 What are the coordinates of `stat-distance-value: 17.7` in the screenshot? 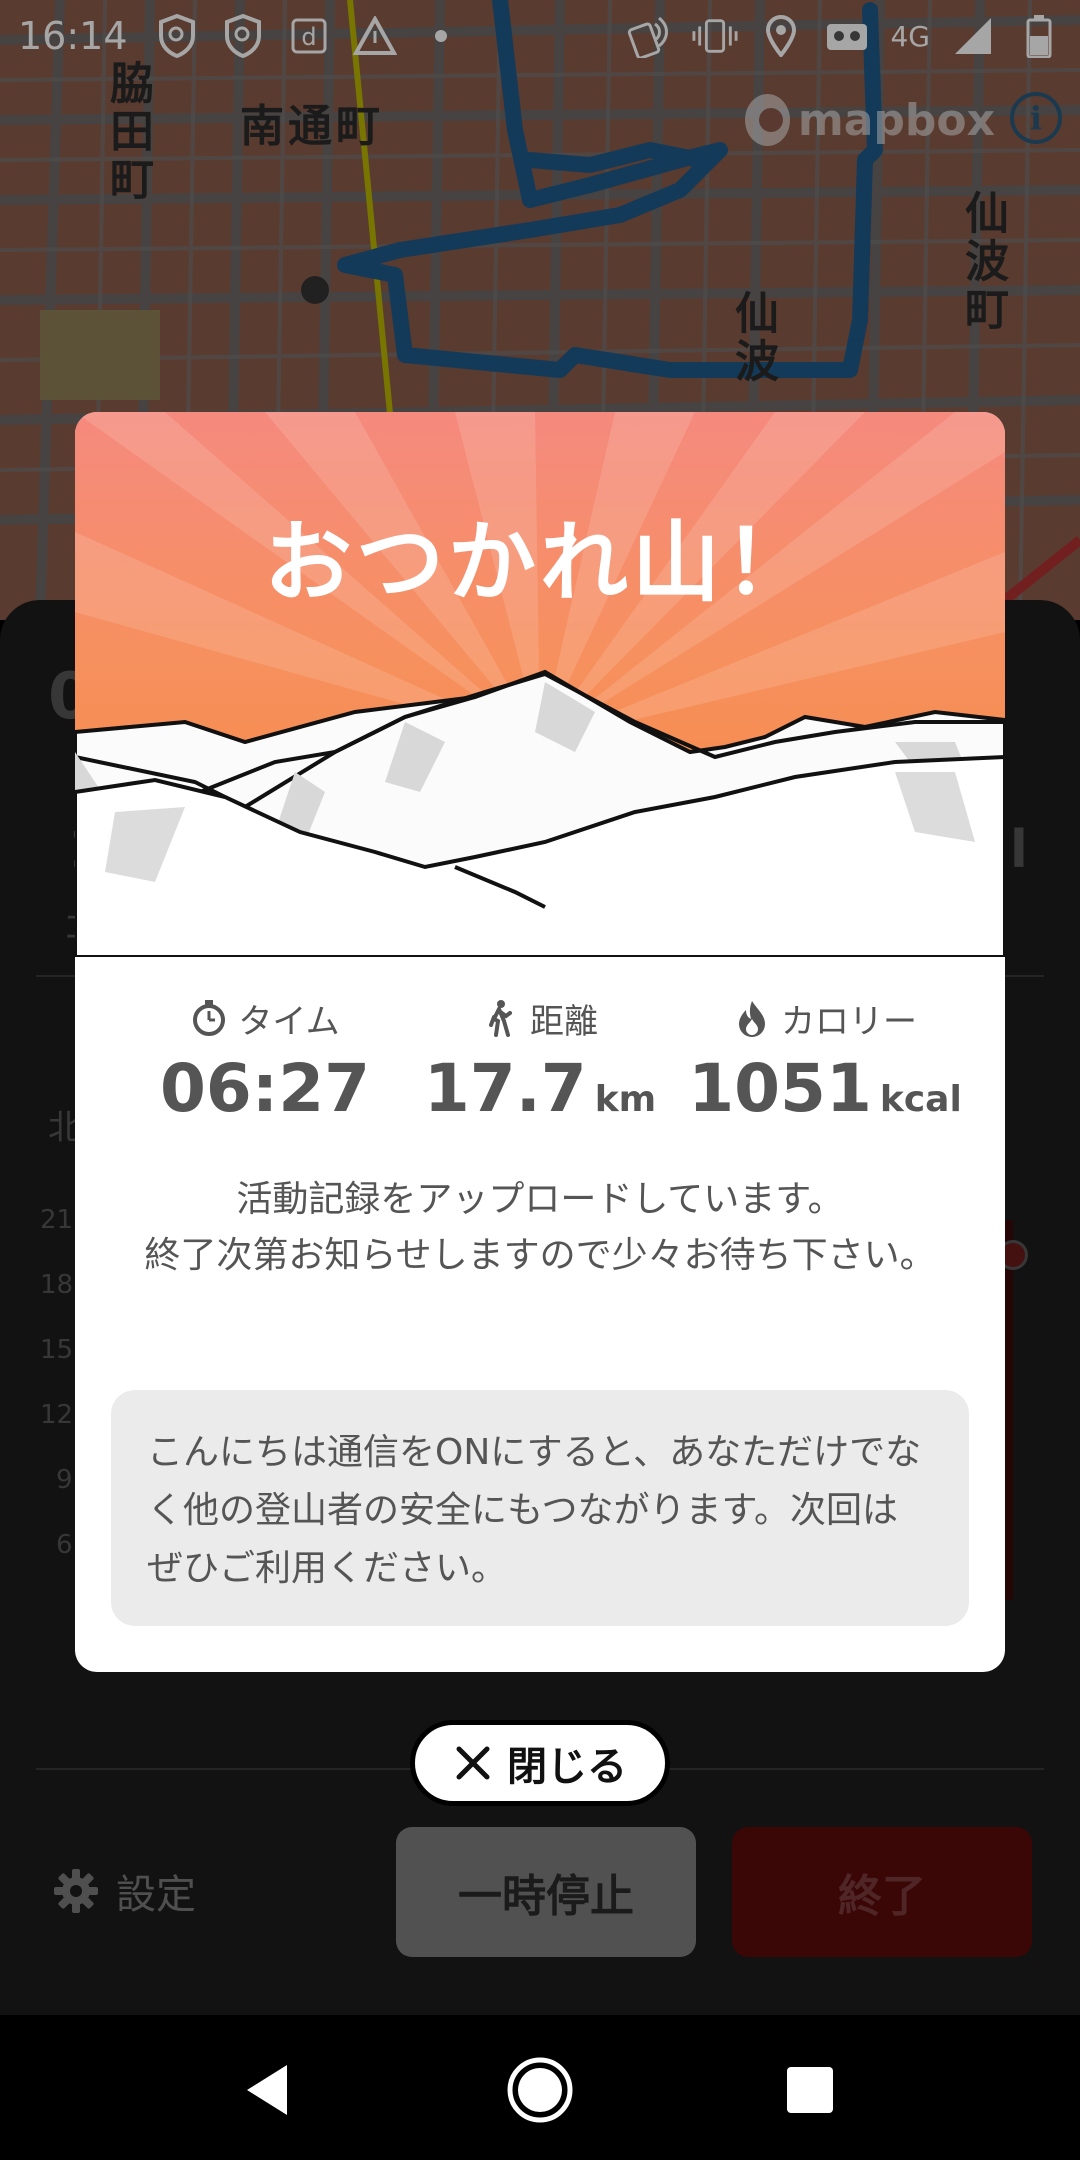 It's located at (505, 1088).